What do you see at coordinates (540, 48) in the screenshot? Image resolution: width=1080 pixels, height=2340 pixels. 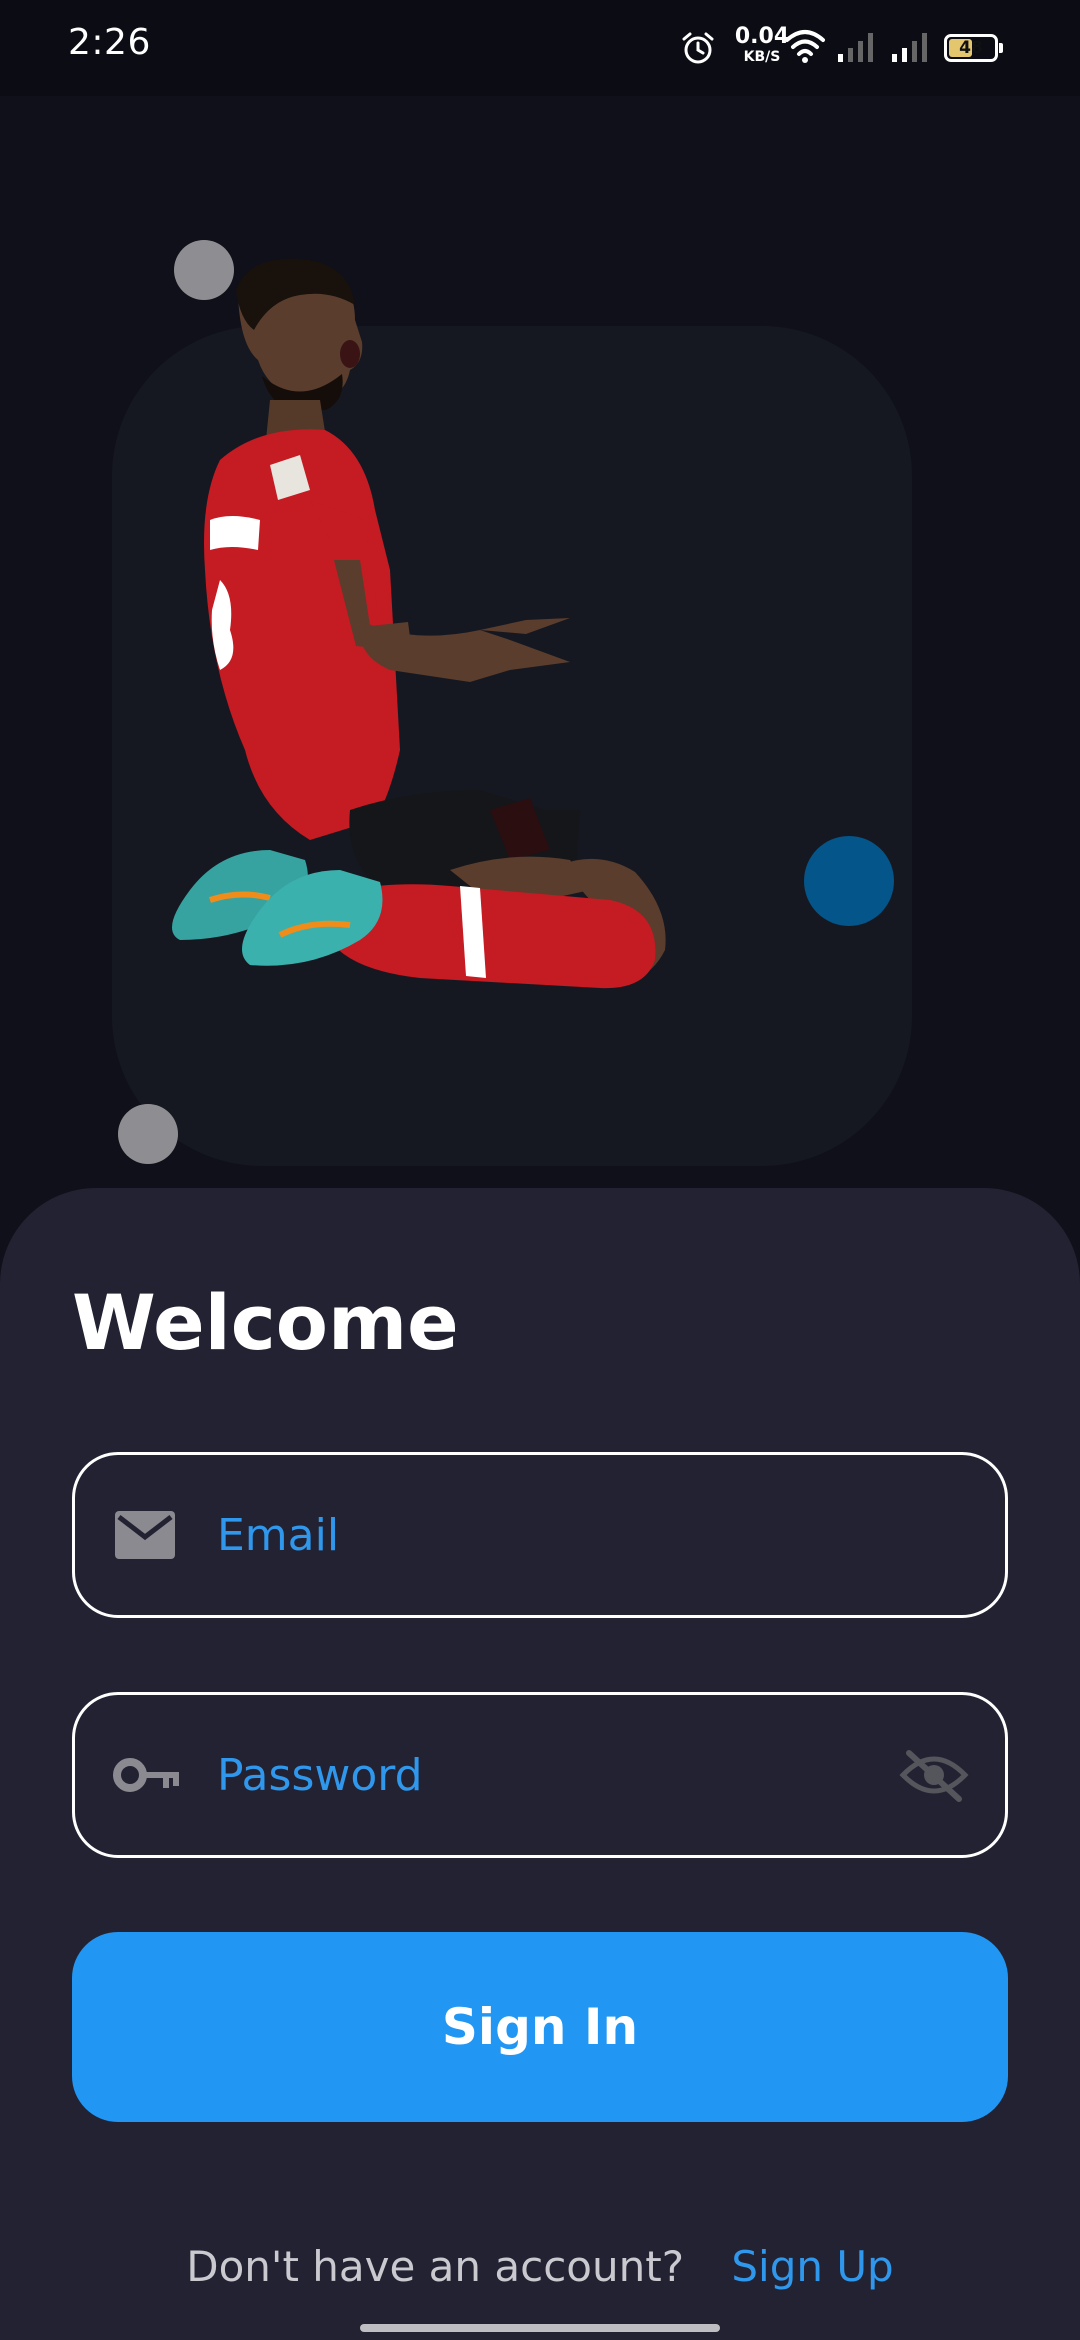 I see `status-bar: 2:26 0.04 KB/S 48` at bounding box center [540, 48].